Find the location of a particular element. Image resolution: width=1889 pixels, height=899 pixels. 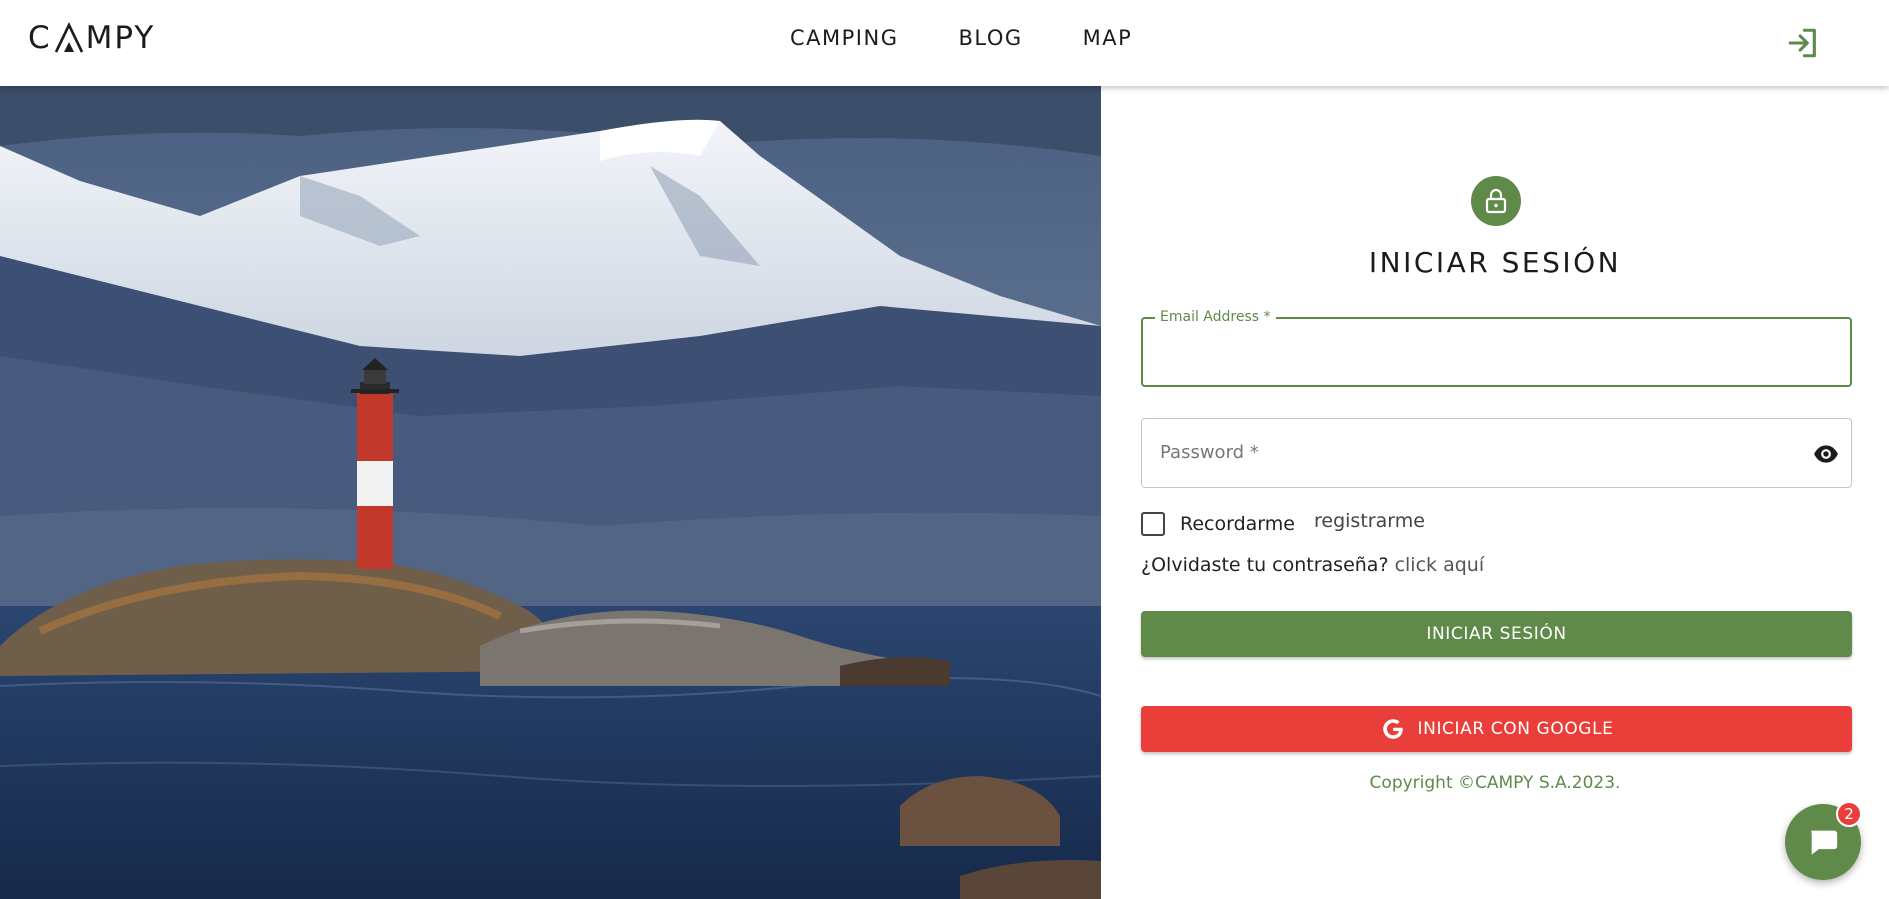

google-icon is located at coordinates (1392, 729).